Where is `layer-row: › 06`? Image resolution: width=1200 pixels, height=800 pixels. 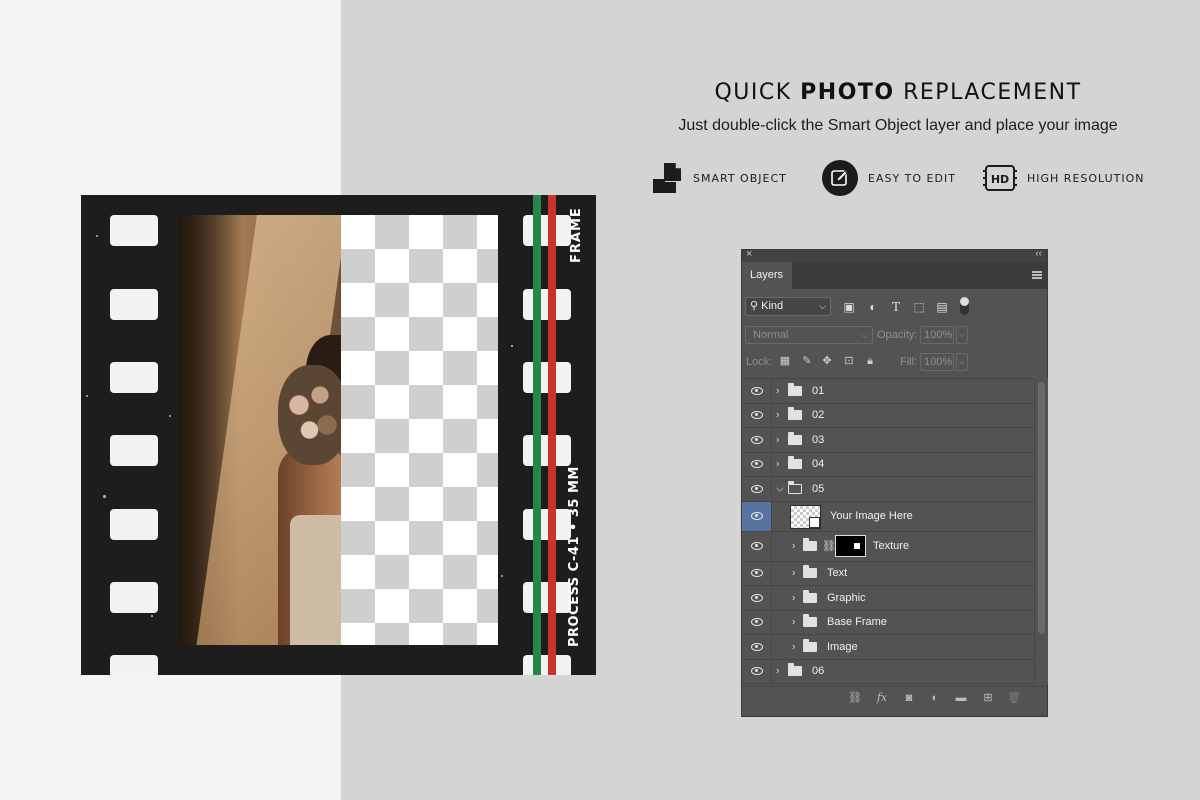 layer-row: › 06 is located at coordinates (887, 671).